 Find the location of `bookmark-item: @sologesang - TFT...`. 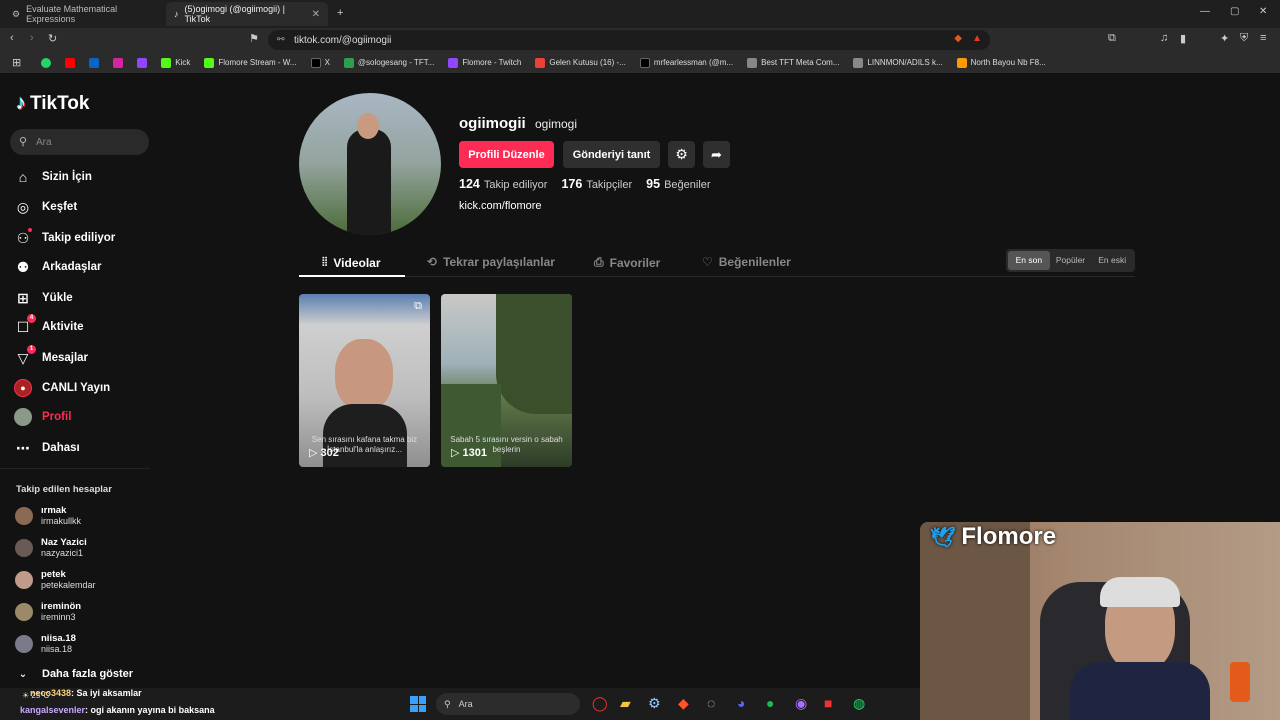

bookmark-item: @sologesang - TFT... is located at coordinates (388, 62).